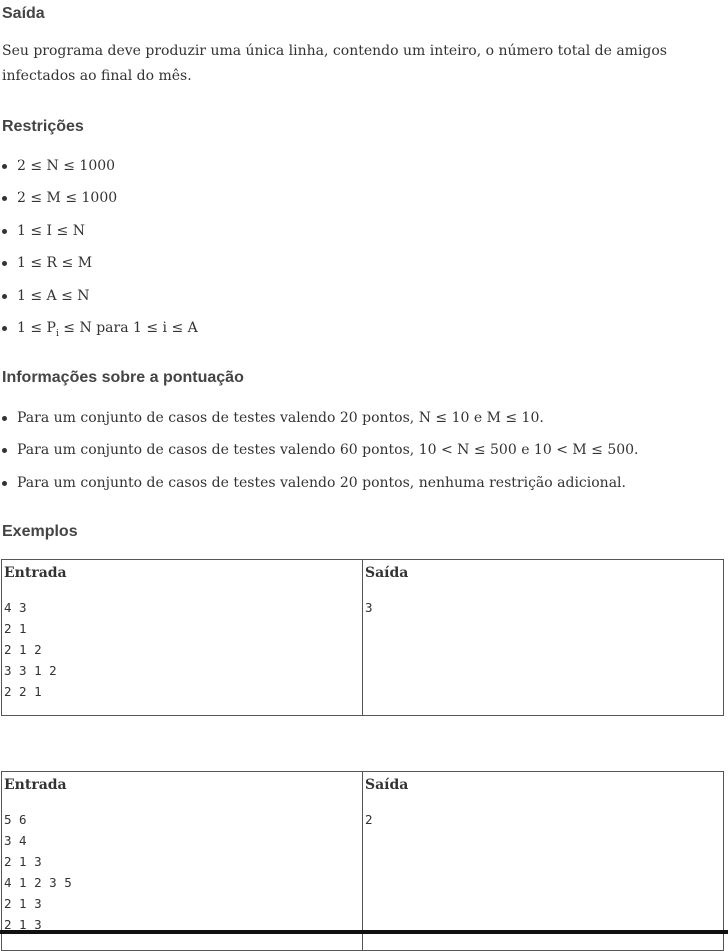 The image size is (728, 951). What do you see at coordinates (128, 327) in the screenshot?
I see `restriction-suffix: ≤ N para 1 ≤ i ≤ A` at bounding box center [128, 327].